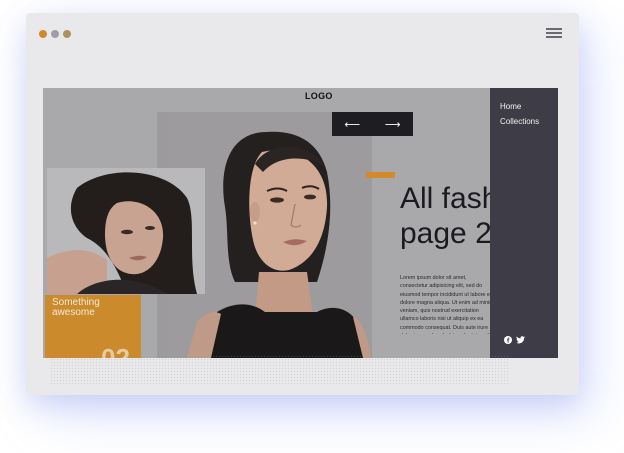 The image size is (624, 453). I want to click on social-links, so click(514, 340).